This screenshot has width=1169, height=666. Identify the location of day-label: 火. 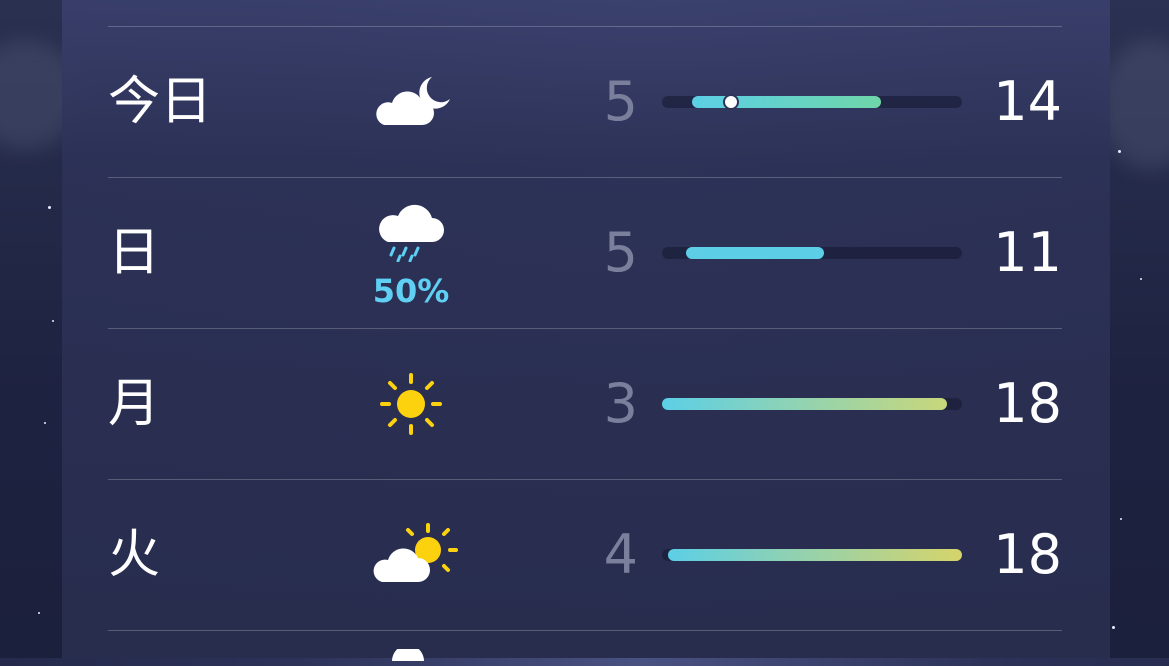
(134, 555).